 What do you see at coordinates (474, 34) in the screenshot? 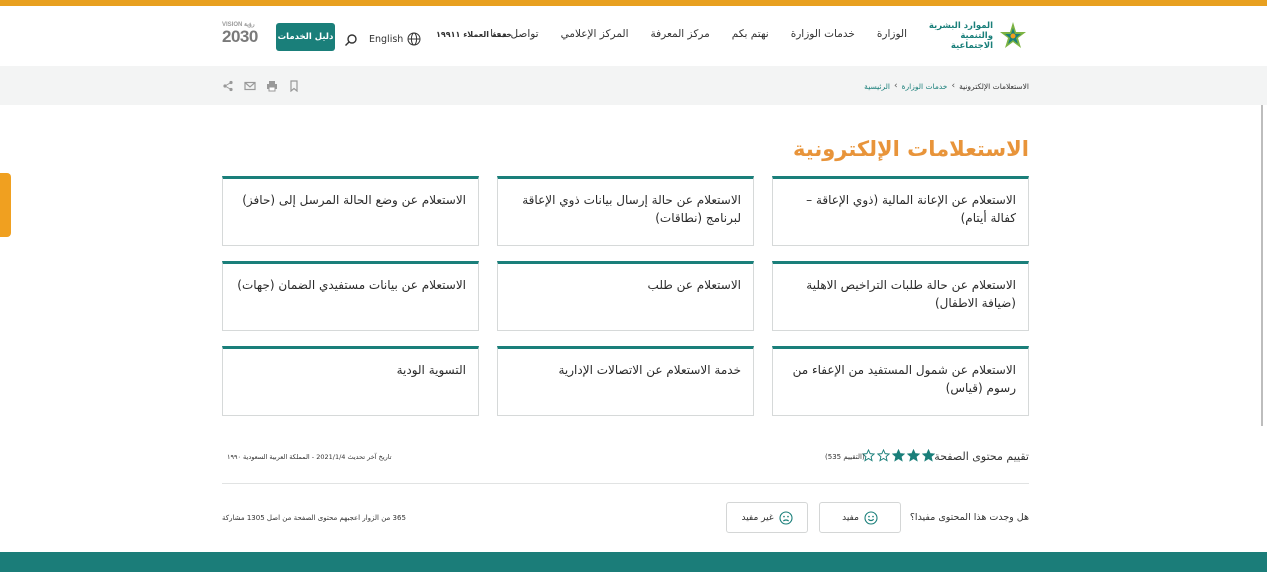
I see `customer-service-hotline: خدمة العملاء ١٩٩١١` at bounding box center [474, 34].